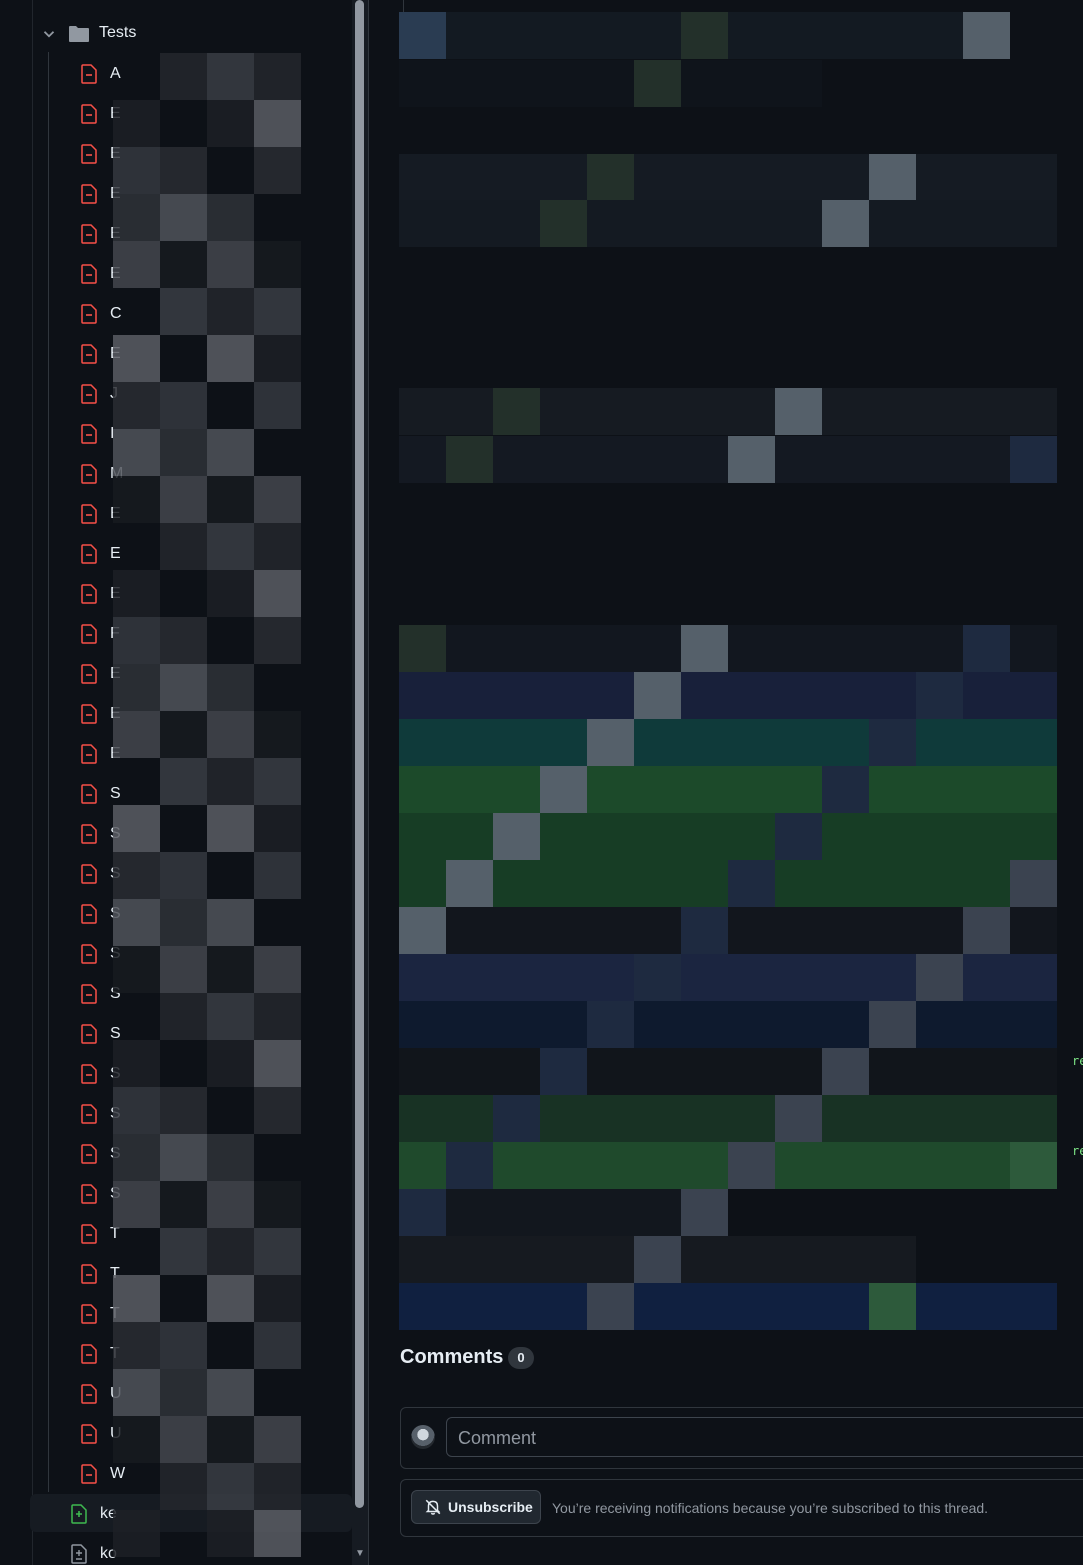 The image size is (1083, 1565). I want to click on sidebar-scrollbar-thumb, so click(359, 754).